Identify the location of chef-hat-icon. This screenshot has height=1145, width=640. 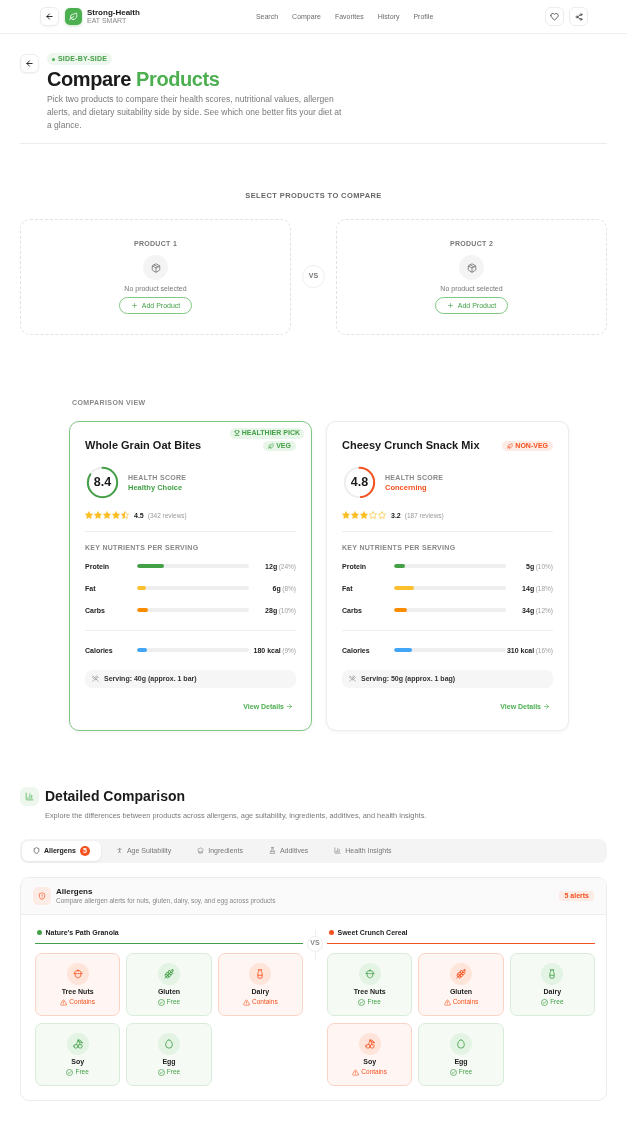
(201, 851).